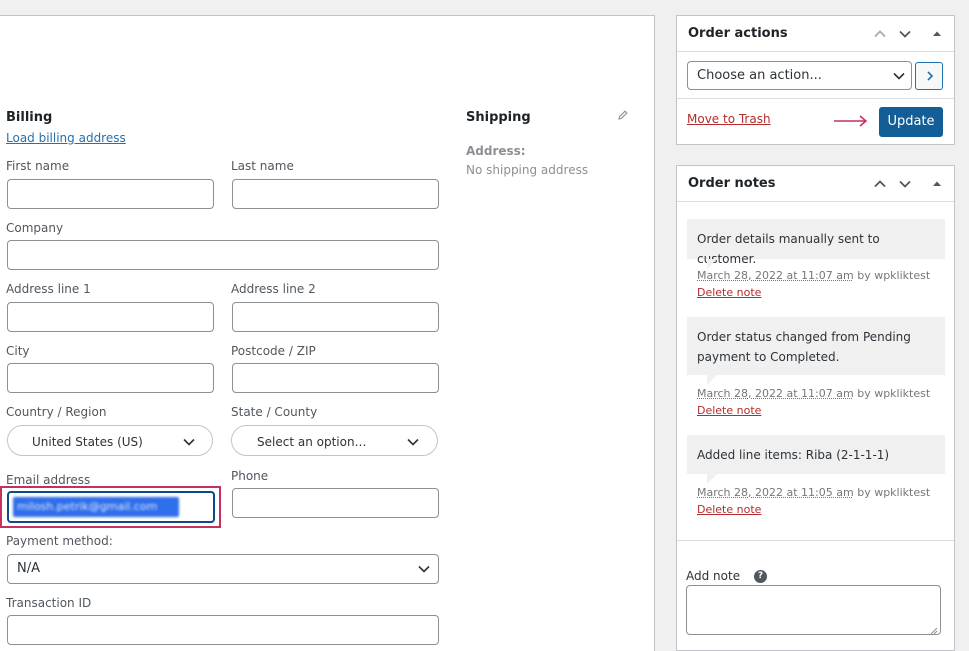 Image resolution: width=969 pixels, height=651 pixels. I want to click on address-line-1-input, so click(110, 317).